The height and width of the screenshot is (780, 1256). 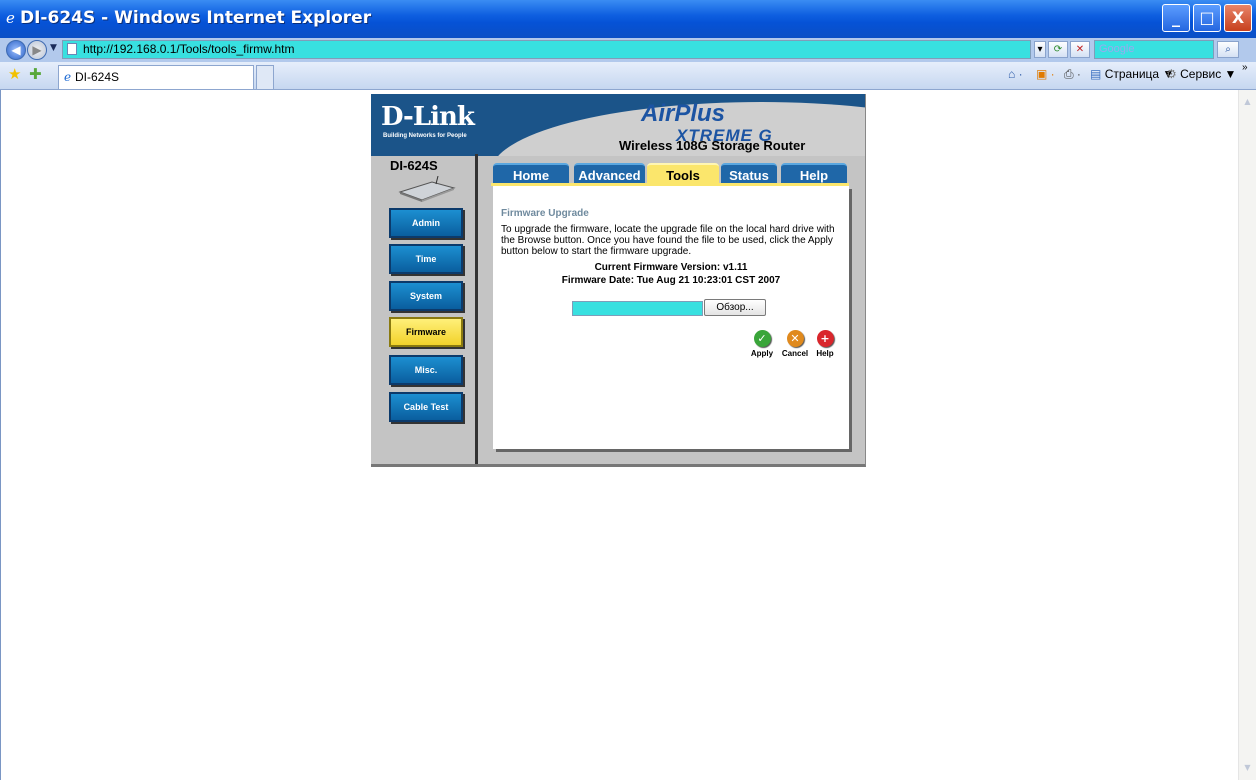 I want to click on sidebar-item-admin: Admin, so click(x=426, y=223).